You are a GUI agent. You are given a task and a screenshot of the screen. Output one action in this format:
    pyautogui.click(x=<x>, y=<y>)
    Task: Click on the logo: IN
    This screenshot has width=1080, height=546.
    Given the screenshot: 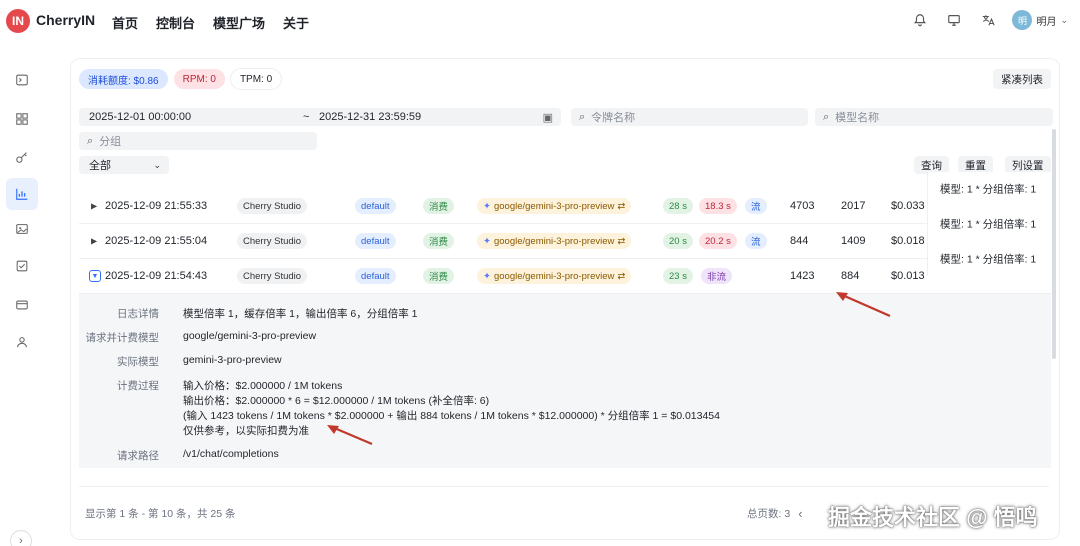 What is the action you would take?
    pyautogui.click(x=18, y=21)
    